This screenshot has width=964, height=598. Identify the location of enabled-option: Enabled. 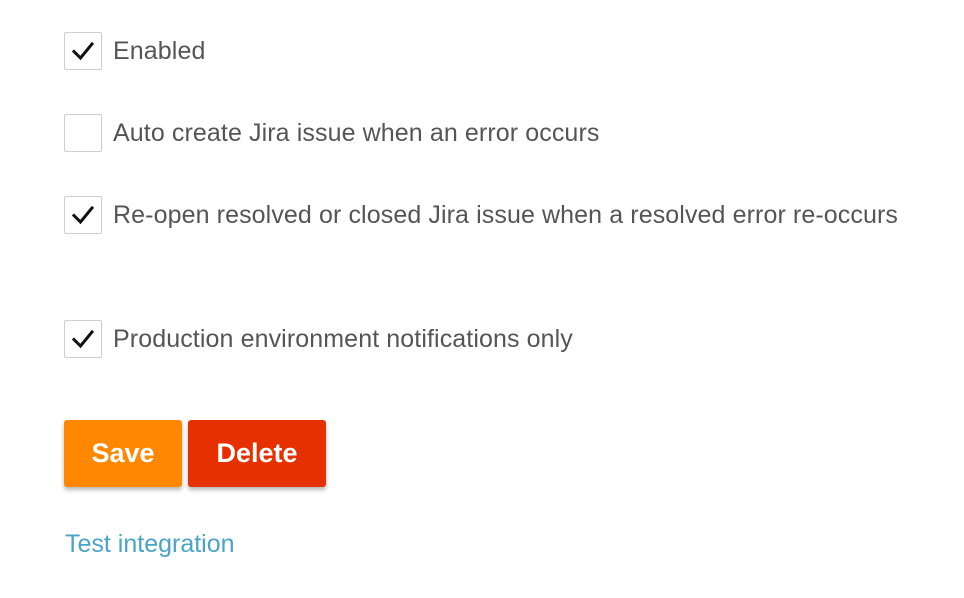
(134, 52).